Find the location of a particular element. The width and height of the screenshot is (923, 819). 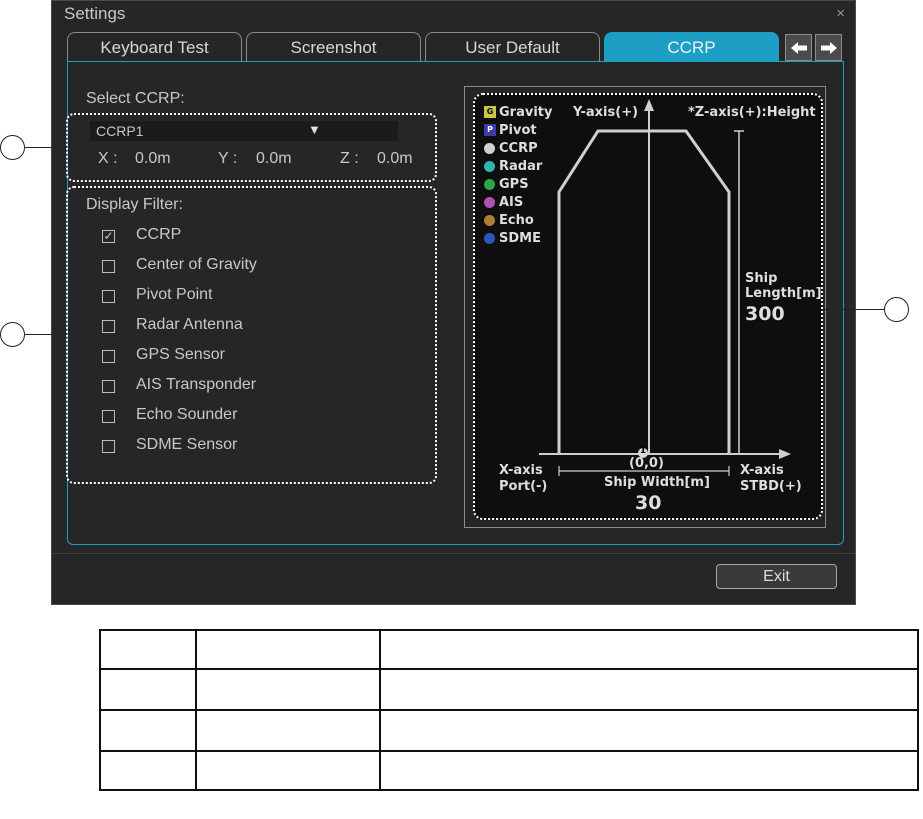

ship-width-value: 30 is located at coordinates (648, 503).